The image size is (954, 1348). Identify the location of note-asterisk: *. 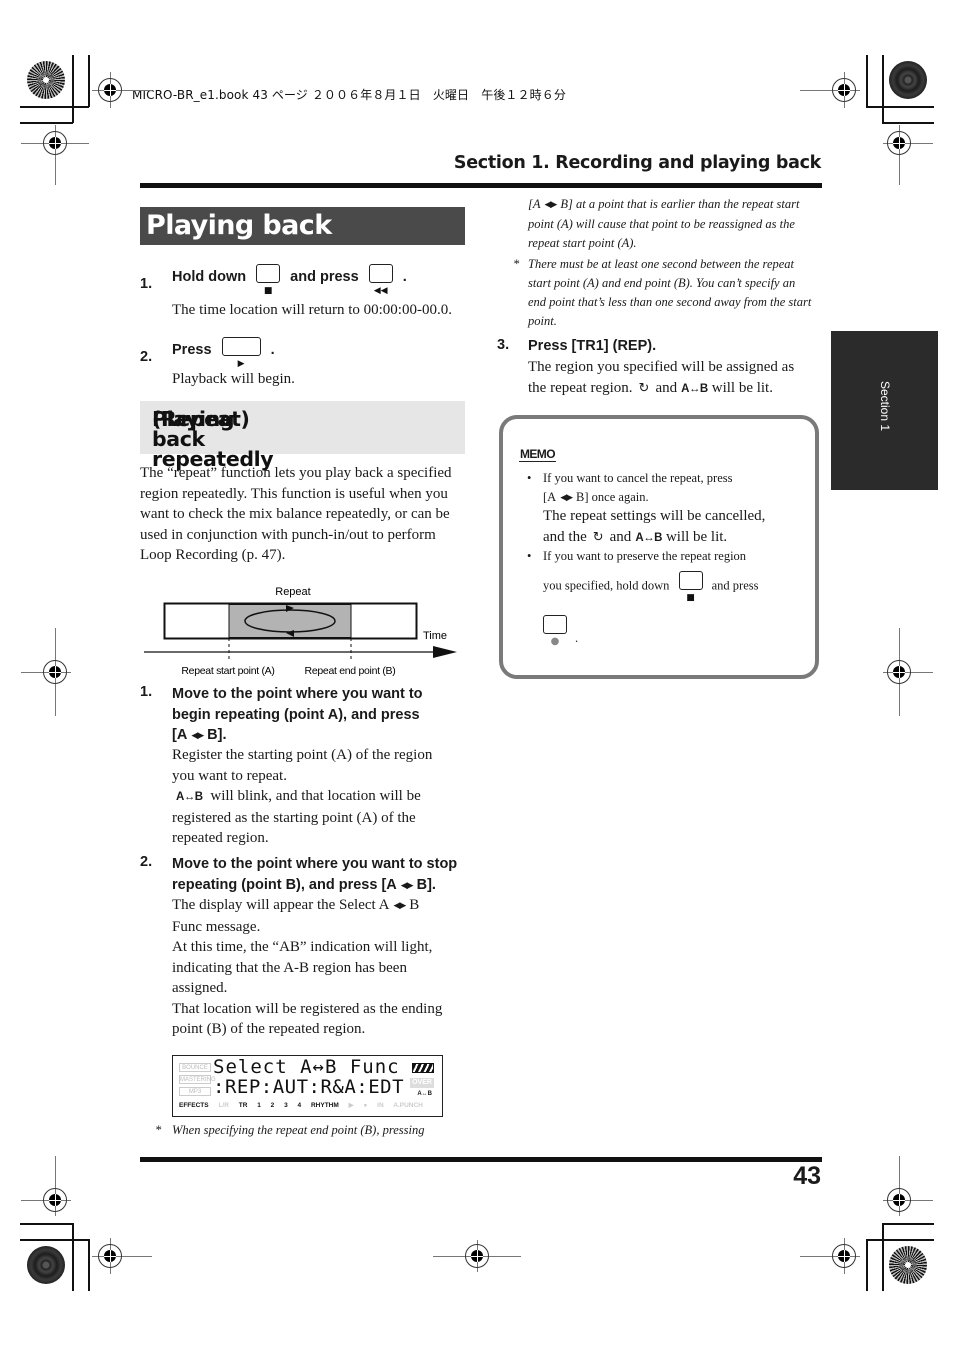
(158, 1130).